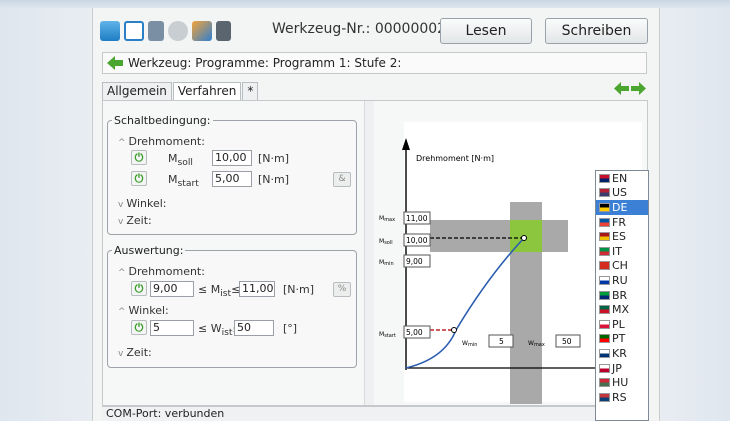 The height and width of the screenshot is (421, 730). Describe the element at coordinates (617, 368) in the screenshot. I see `language-code: JP` at that location.